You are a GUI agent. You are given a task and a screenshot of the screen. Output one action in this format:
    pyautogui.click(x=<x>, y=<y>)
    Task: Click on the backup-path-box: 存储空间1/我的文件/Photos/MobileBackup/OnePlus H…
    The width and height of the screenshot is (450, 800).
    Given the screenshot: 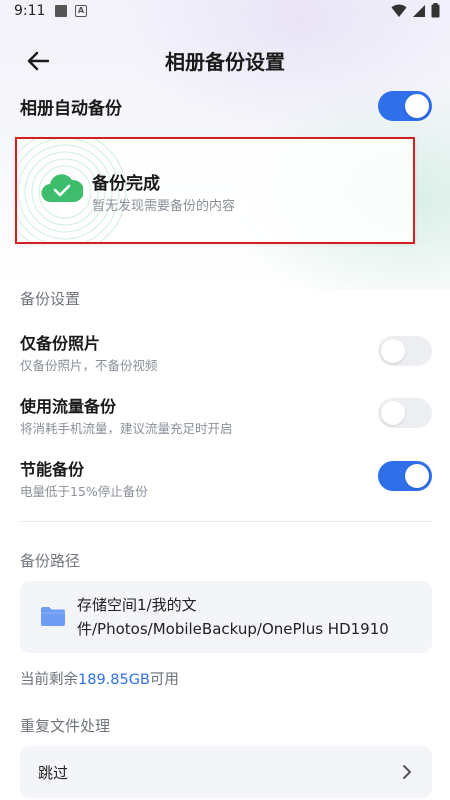 What is the action you would take?
    pyautogui.click(x=226, y=617)
    